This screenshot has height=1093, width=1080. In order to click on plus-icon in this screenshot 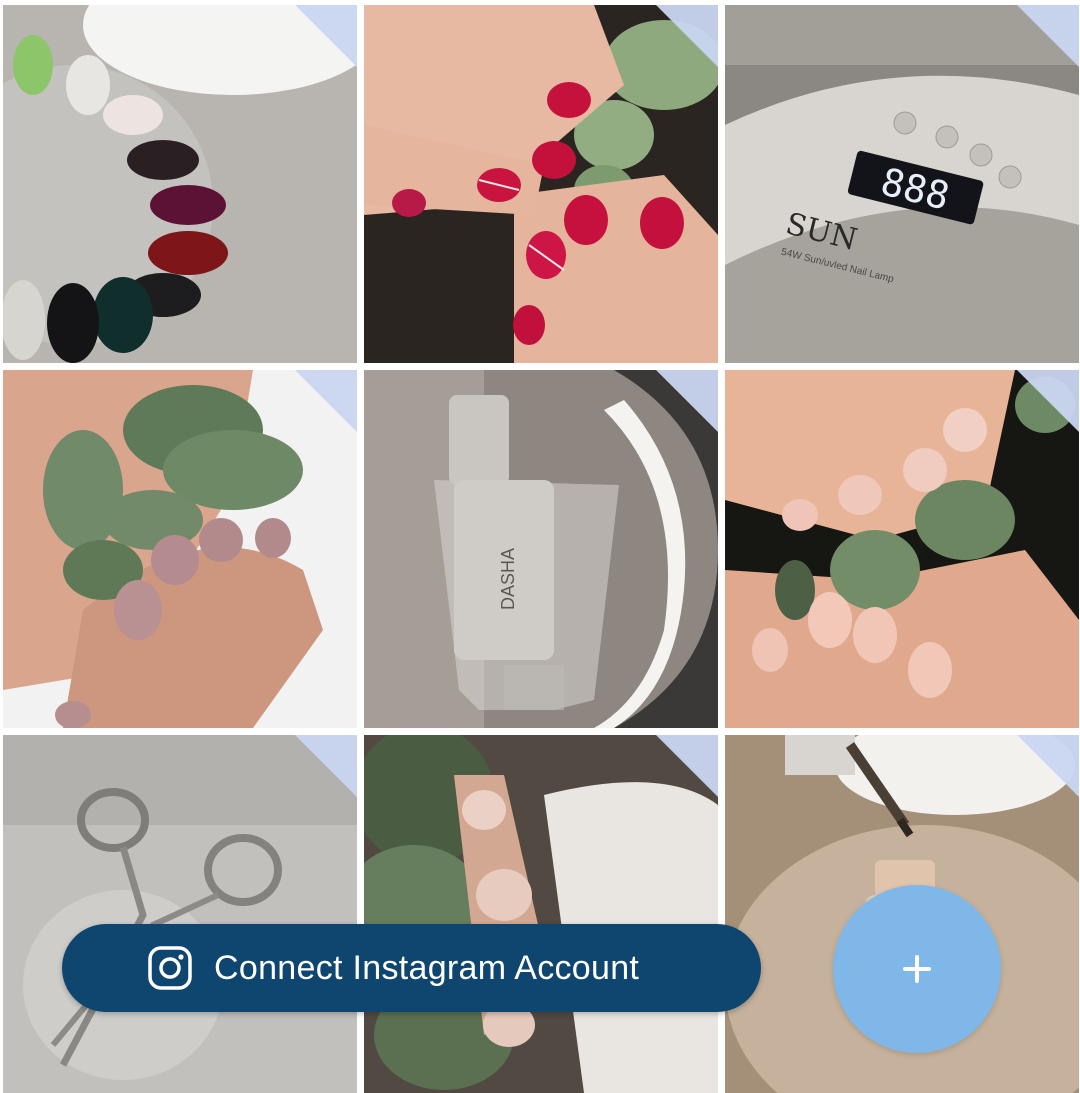, I will do `click(917, 969)`.